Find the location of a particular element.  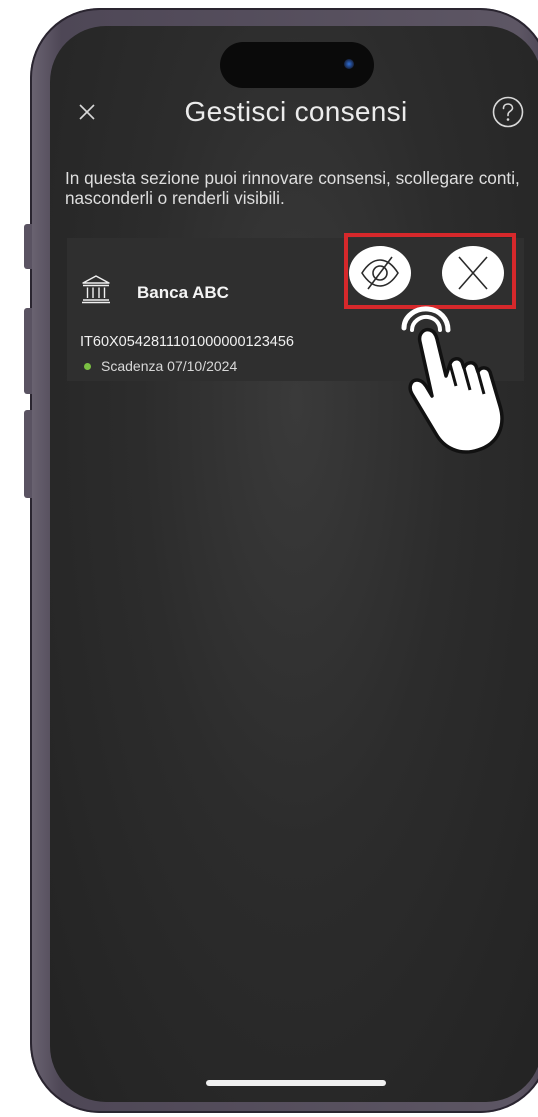

dynamic-island is located at coordinates (297, 65).